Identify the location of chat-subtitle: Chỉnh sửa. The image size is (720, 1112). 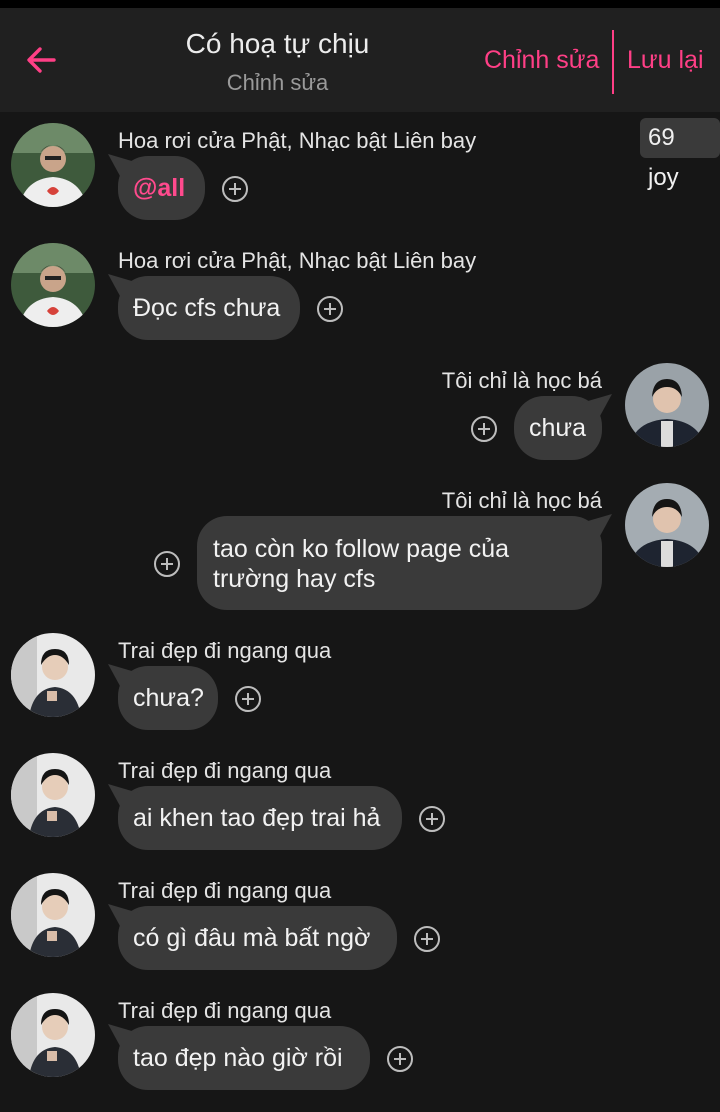
(277, 82).